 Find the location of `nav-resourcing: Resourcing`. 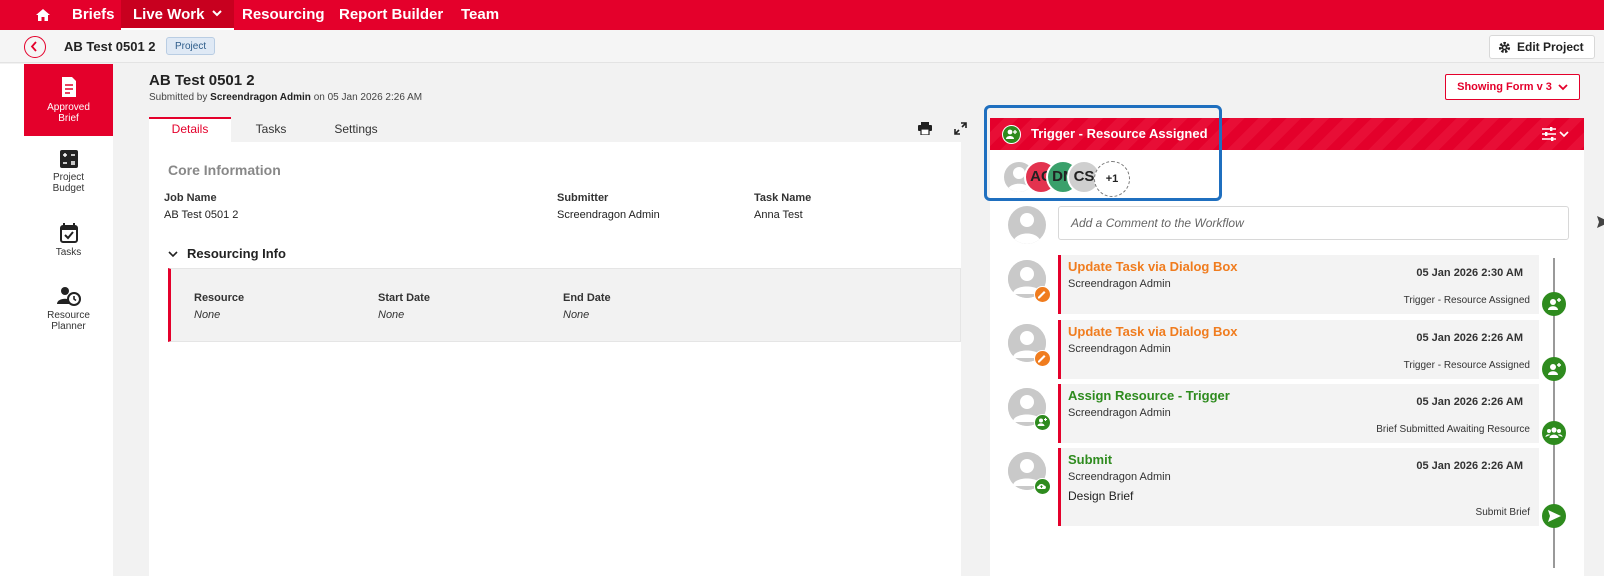

nav-resourcing: Resourcing is located at coordinates (283, 15).